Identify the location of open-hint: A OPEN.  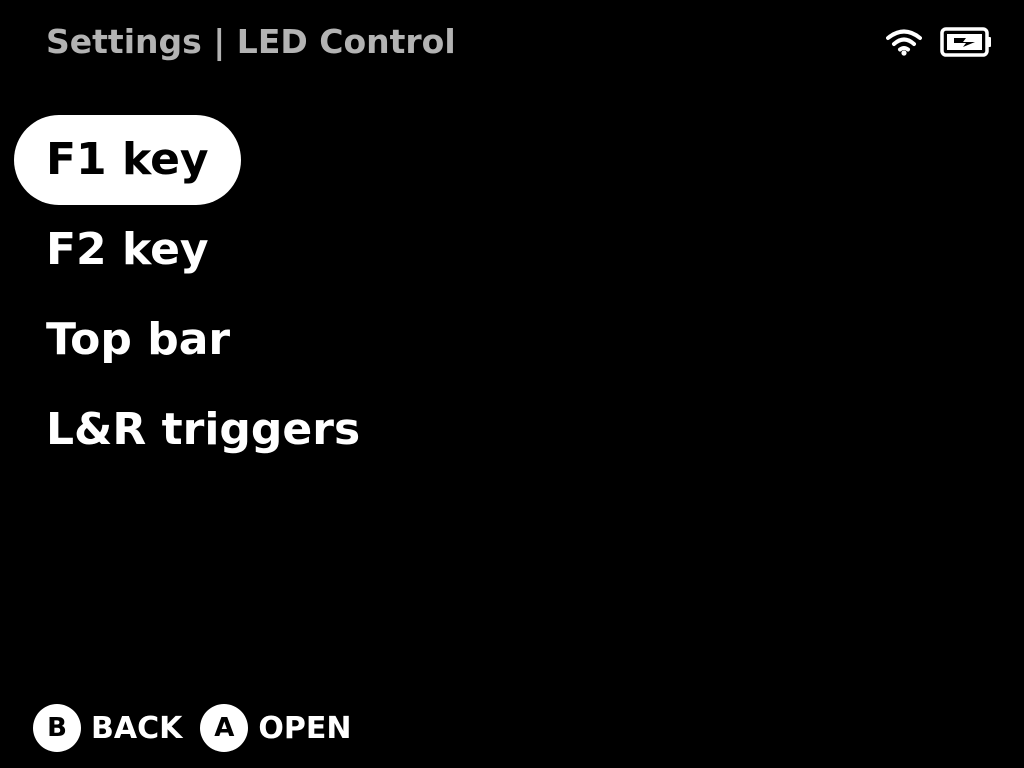
(275, 728).